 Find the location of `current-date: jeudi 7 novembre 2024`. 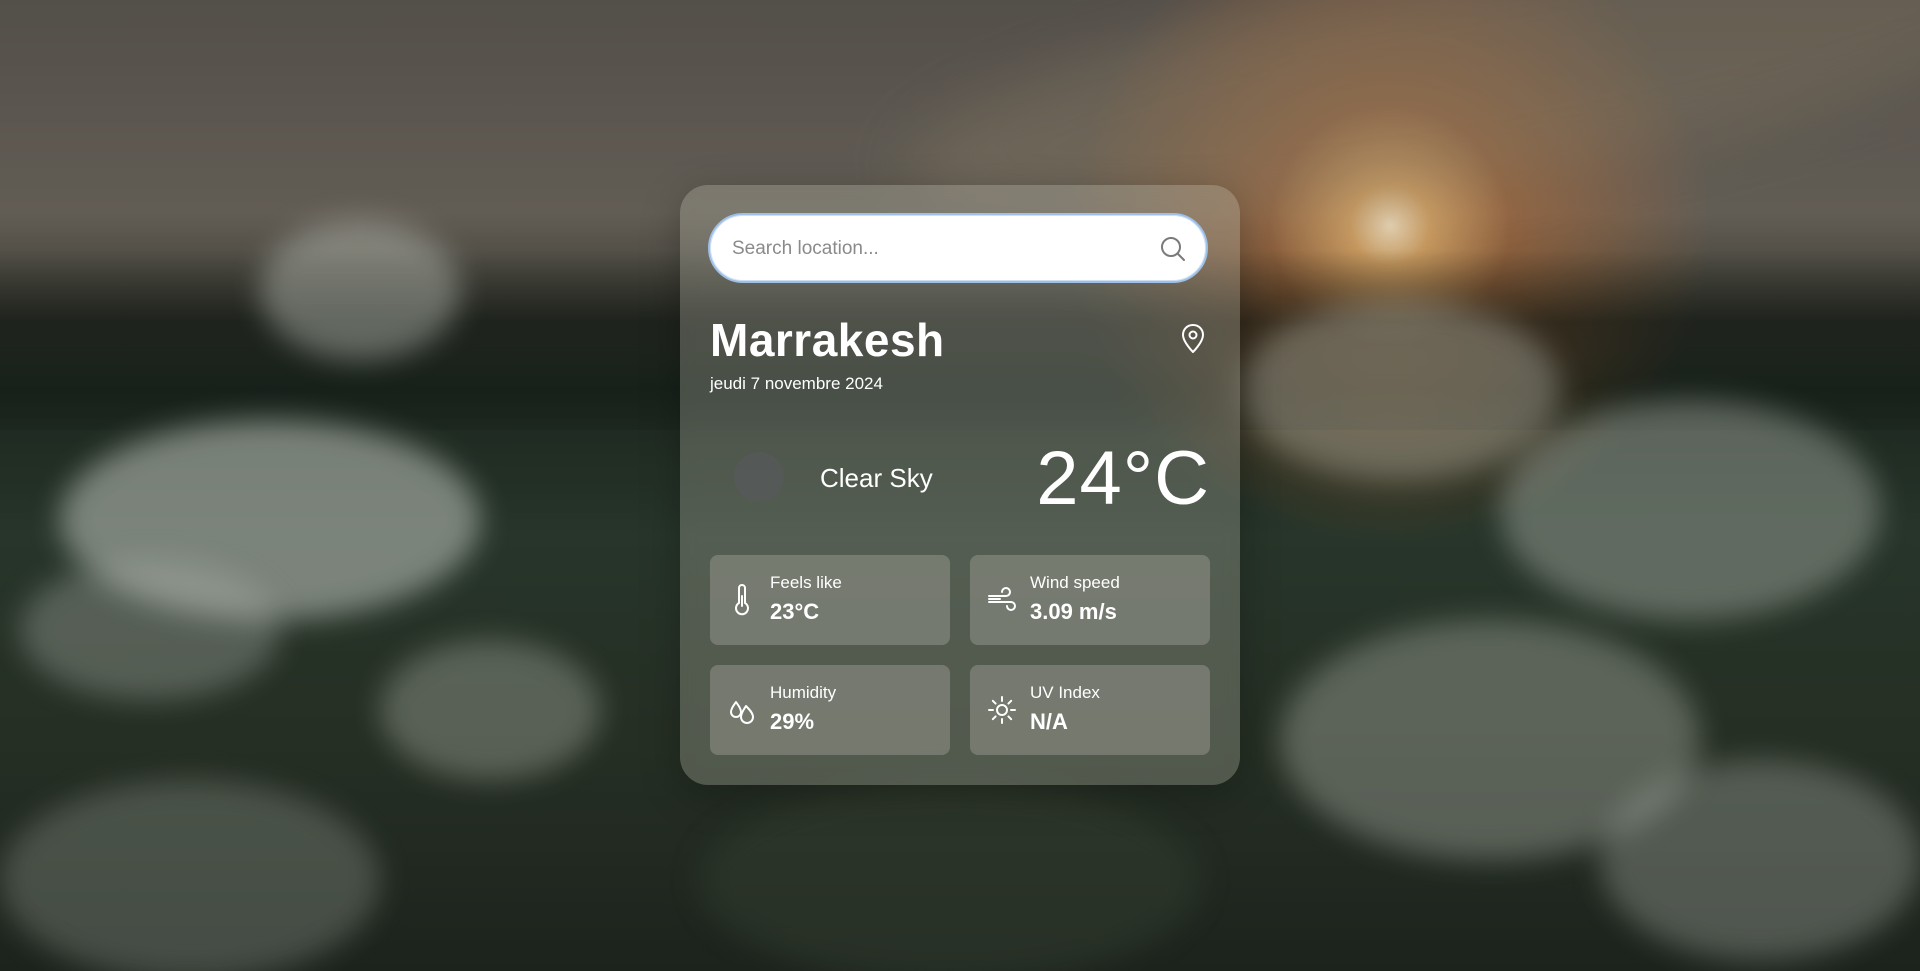

current-date: jeudi 7 novembre 2024 is located at coordinates (796, 383).